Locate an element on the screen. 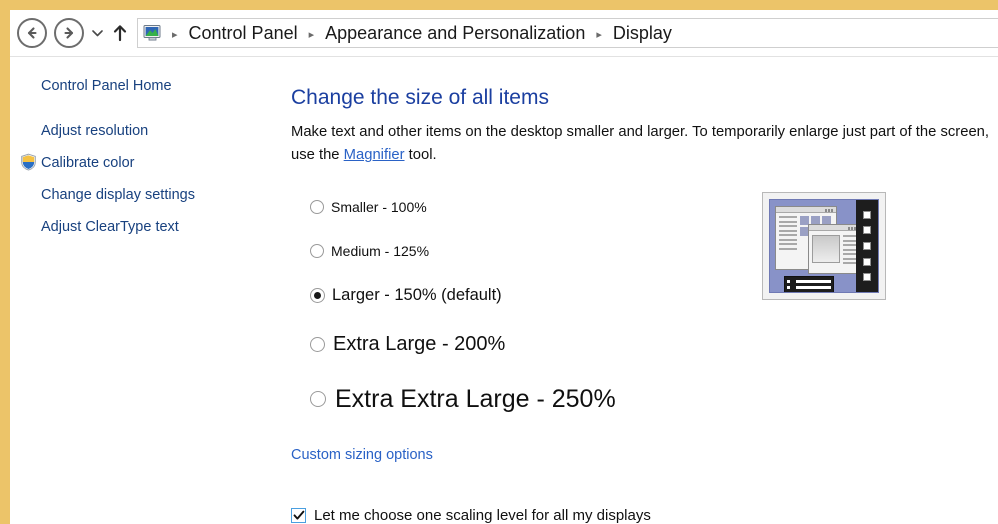  forward-button is located at coordinates (69, 33).